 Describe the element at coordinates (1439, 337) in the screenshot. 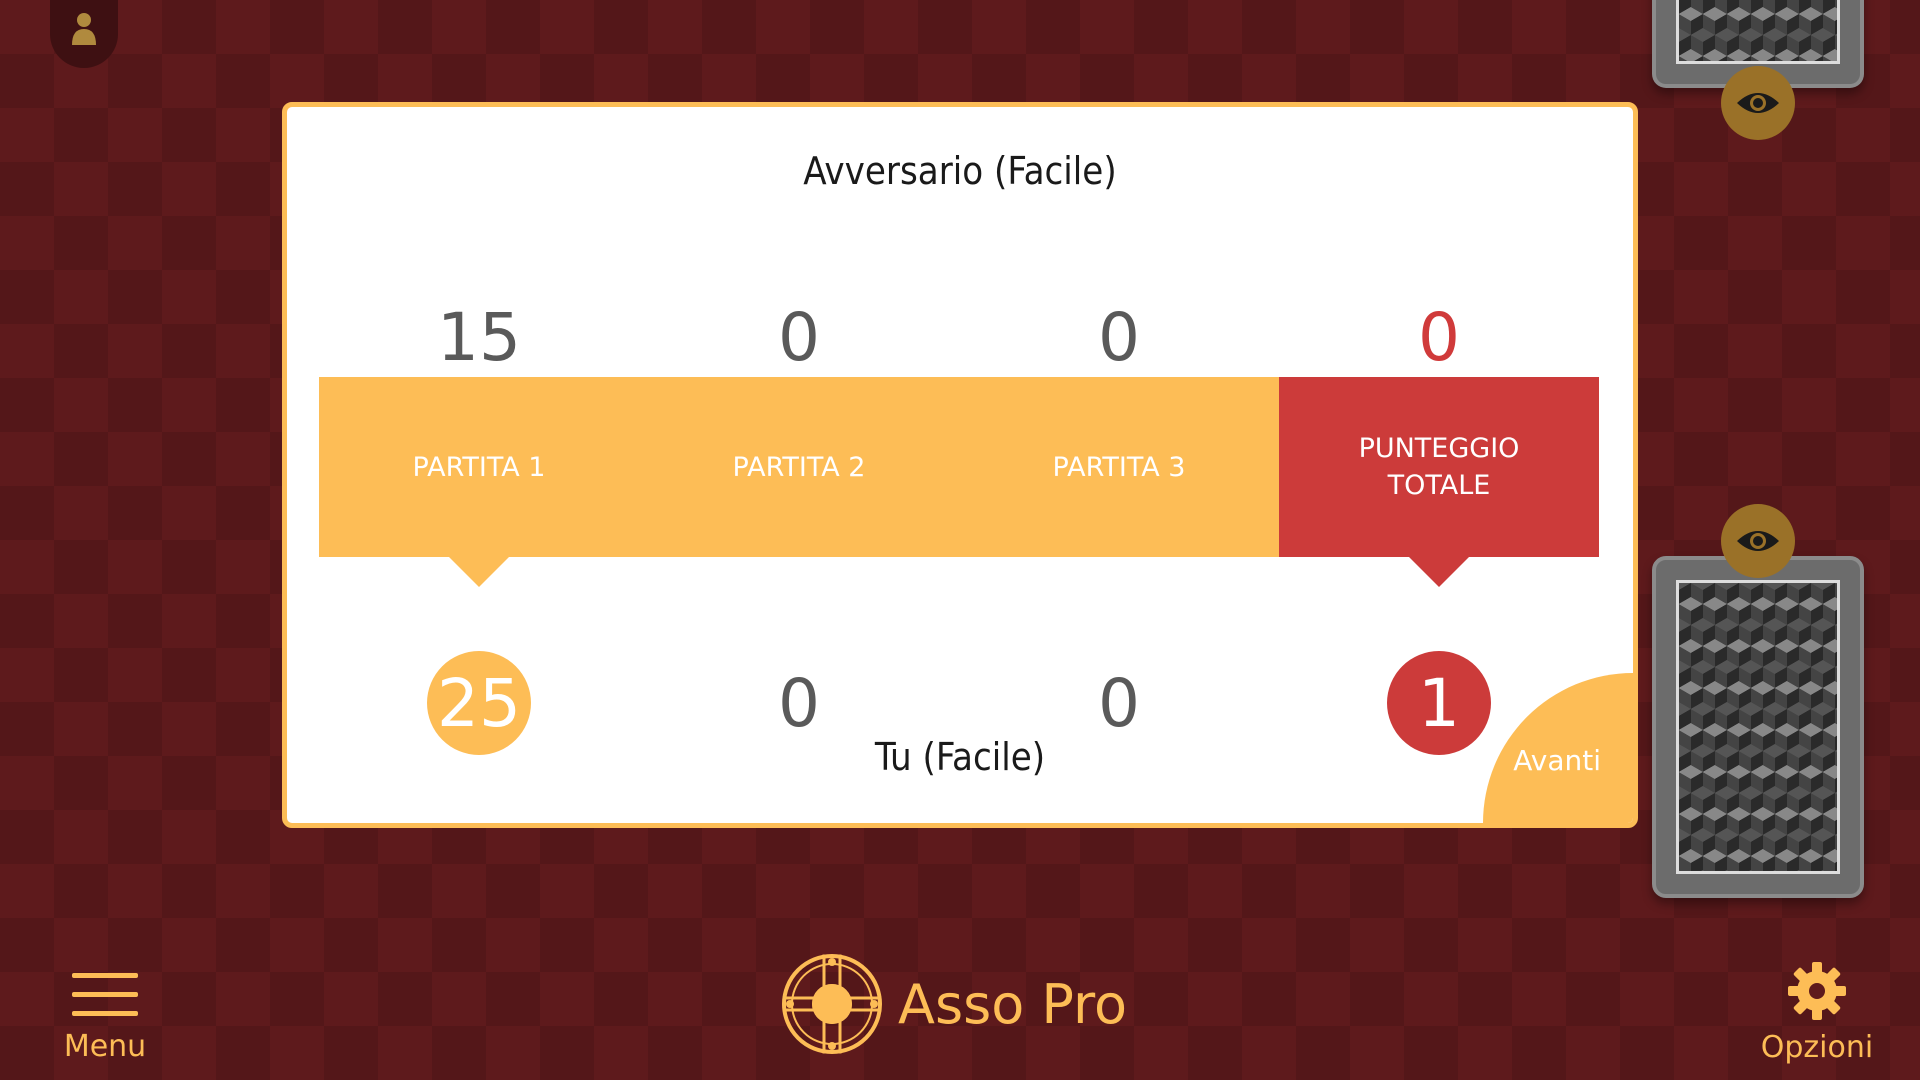

I see `opponent-score-total: 0` at that location.